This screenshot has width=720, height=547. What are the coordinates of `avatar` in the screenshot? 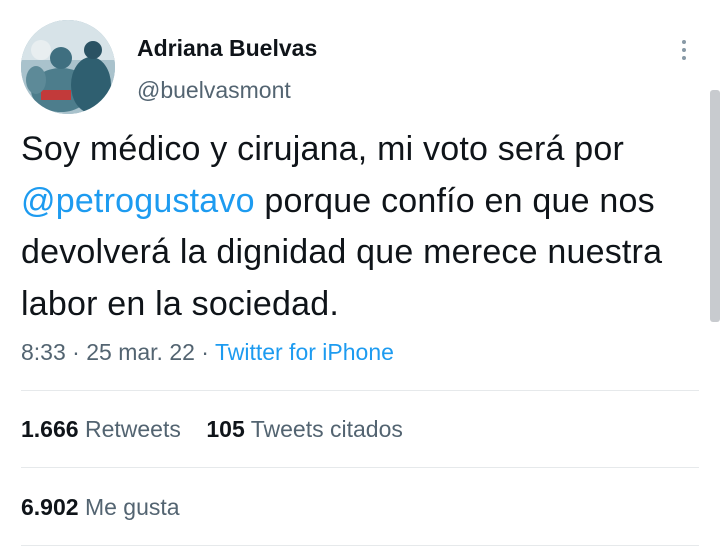 It's located at (68, 67).